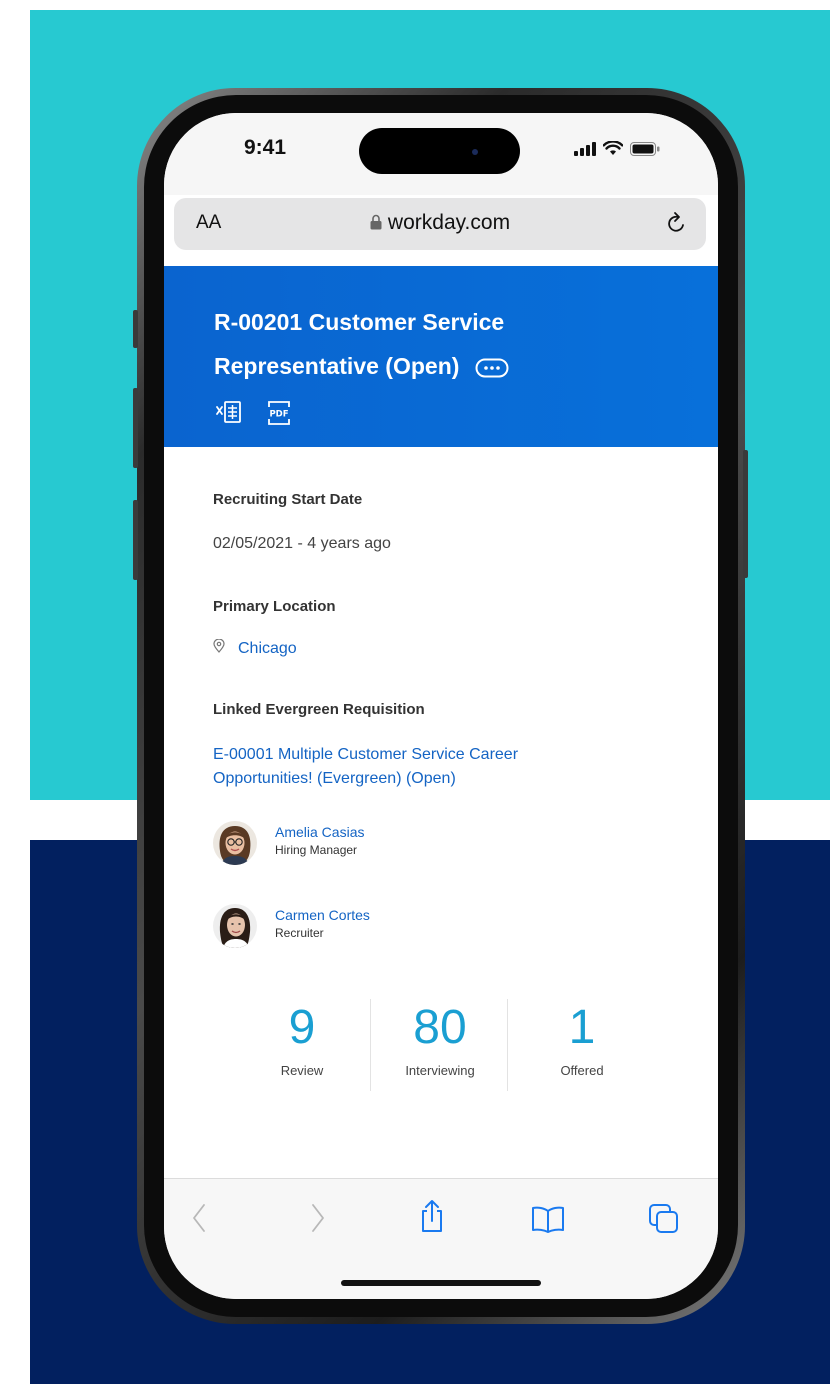  What do you see at coordinates (267, 648) in the screenshot?
I see `location-value: Chicago` at bounding box center [267, 648].